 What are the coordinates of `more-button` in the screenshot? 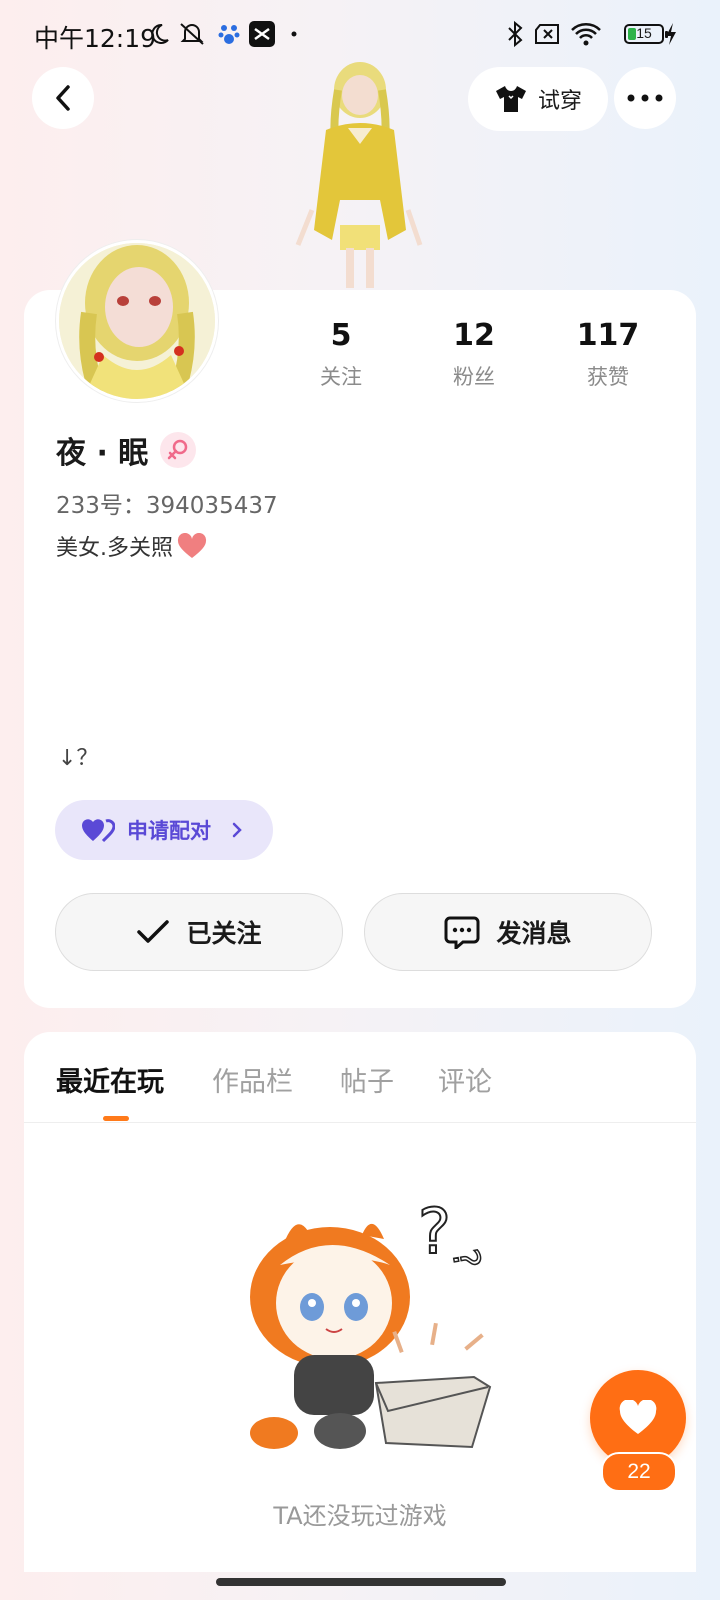 It's located at (645, 98).